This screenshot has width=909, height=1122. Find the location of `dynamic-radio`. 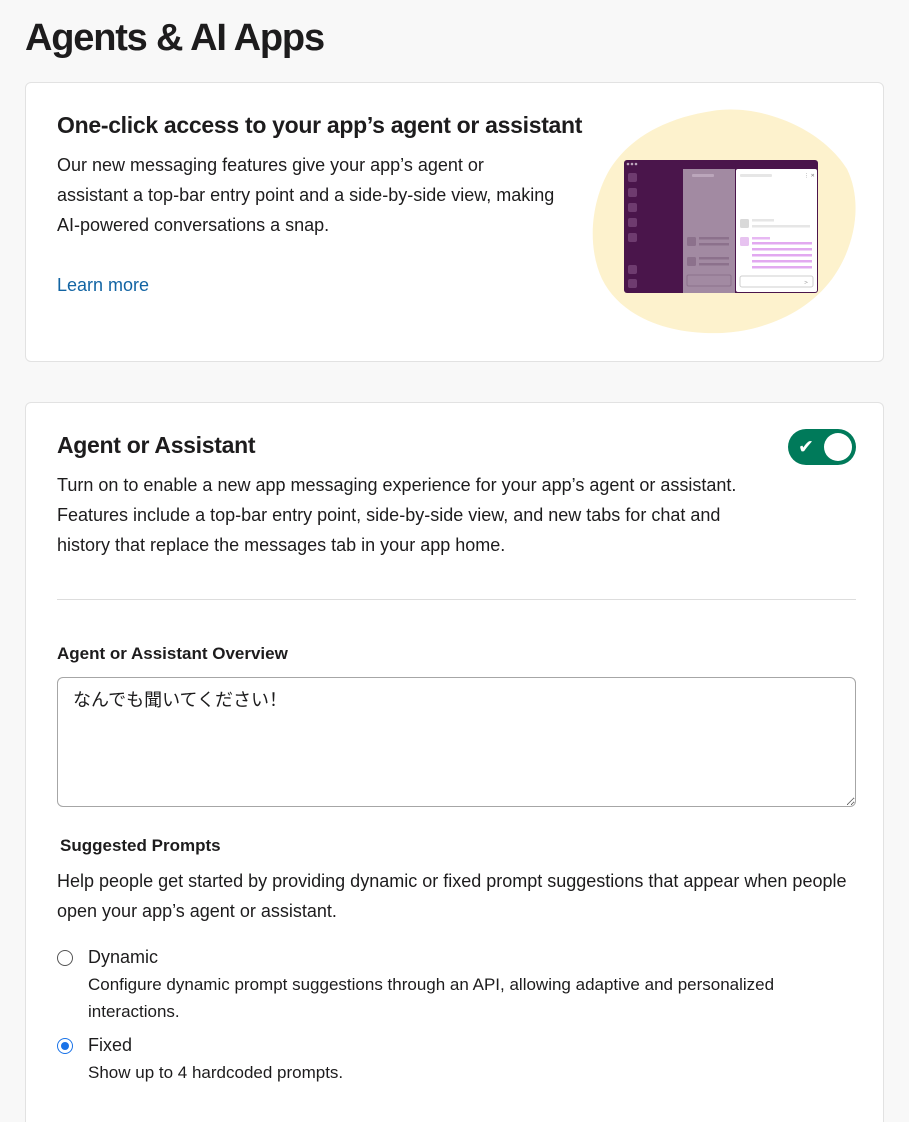

dynamic-radio is located at coordinates (65, 958).